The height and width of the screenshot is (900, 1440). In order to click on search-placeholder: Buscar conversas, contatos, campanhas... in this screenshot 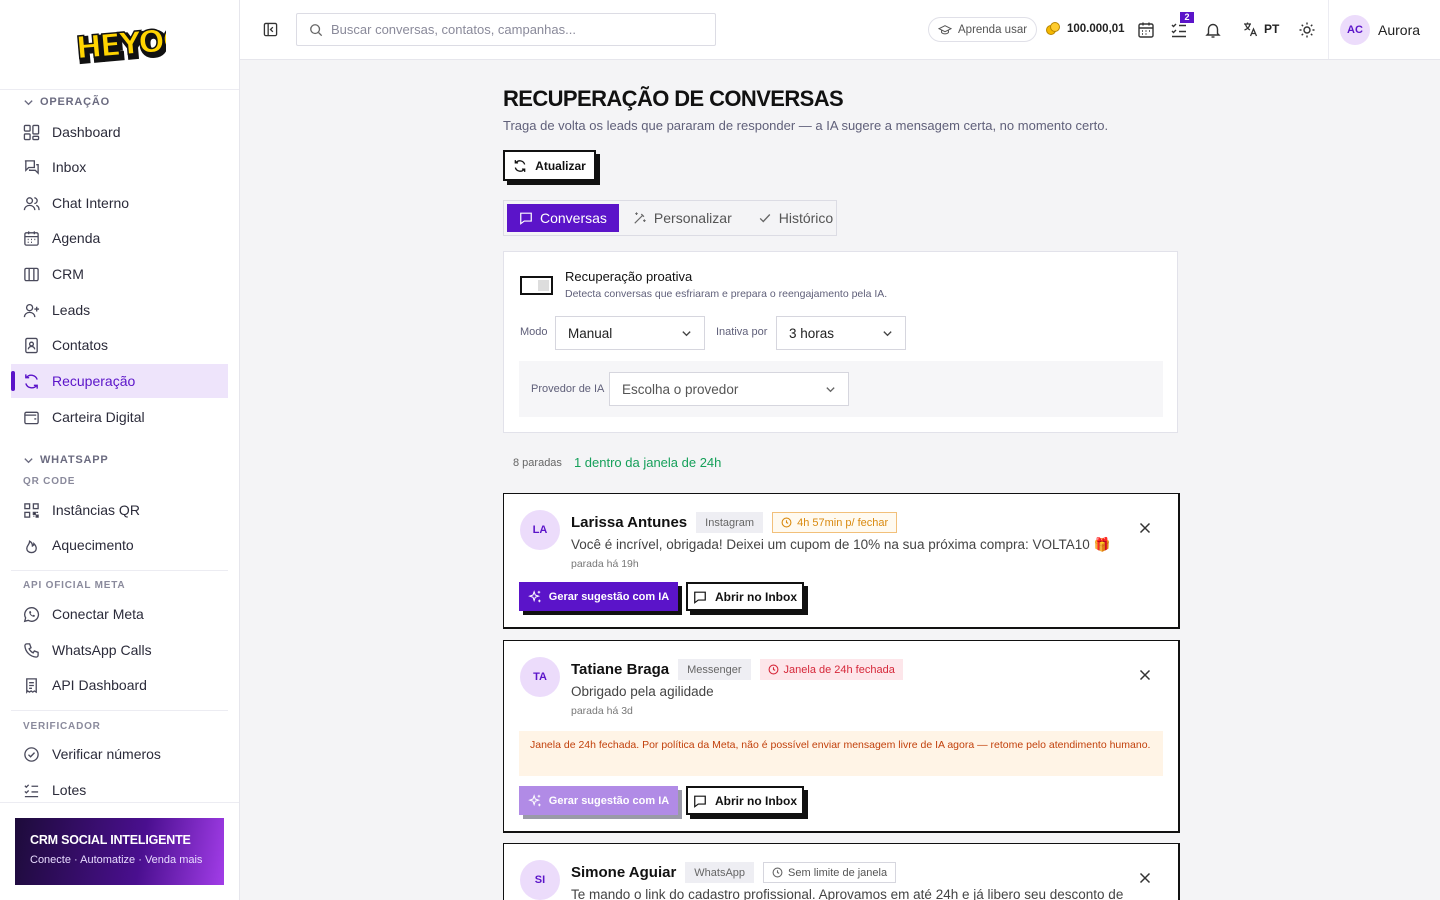, I will do `click(453, 29)`.